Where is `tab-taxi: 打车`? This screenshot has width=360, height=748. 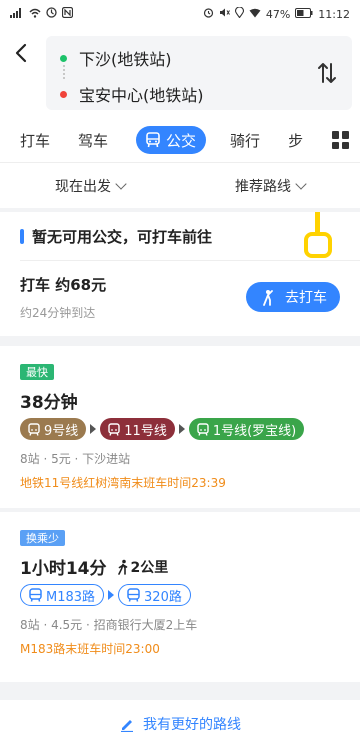
tab-taxi: 打车 is located at coordinates (35, 140).